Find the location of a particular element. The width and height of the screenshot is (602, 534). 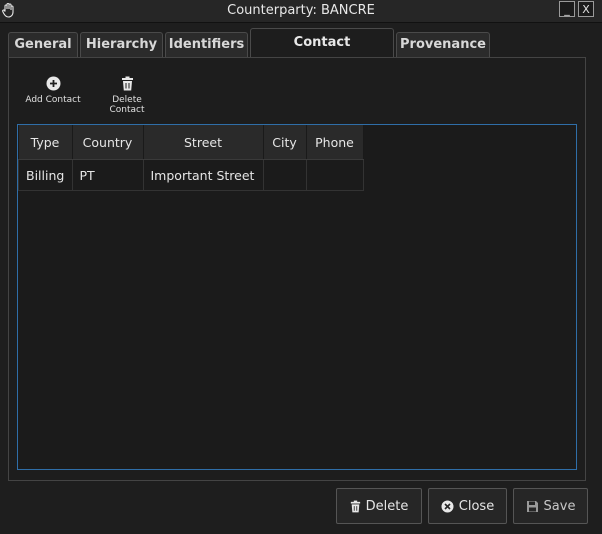

tab-identifiers: Identifiers is located at coordinates (206, 44).